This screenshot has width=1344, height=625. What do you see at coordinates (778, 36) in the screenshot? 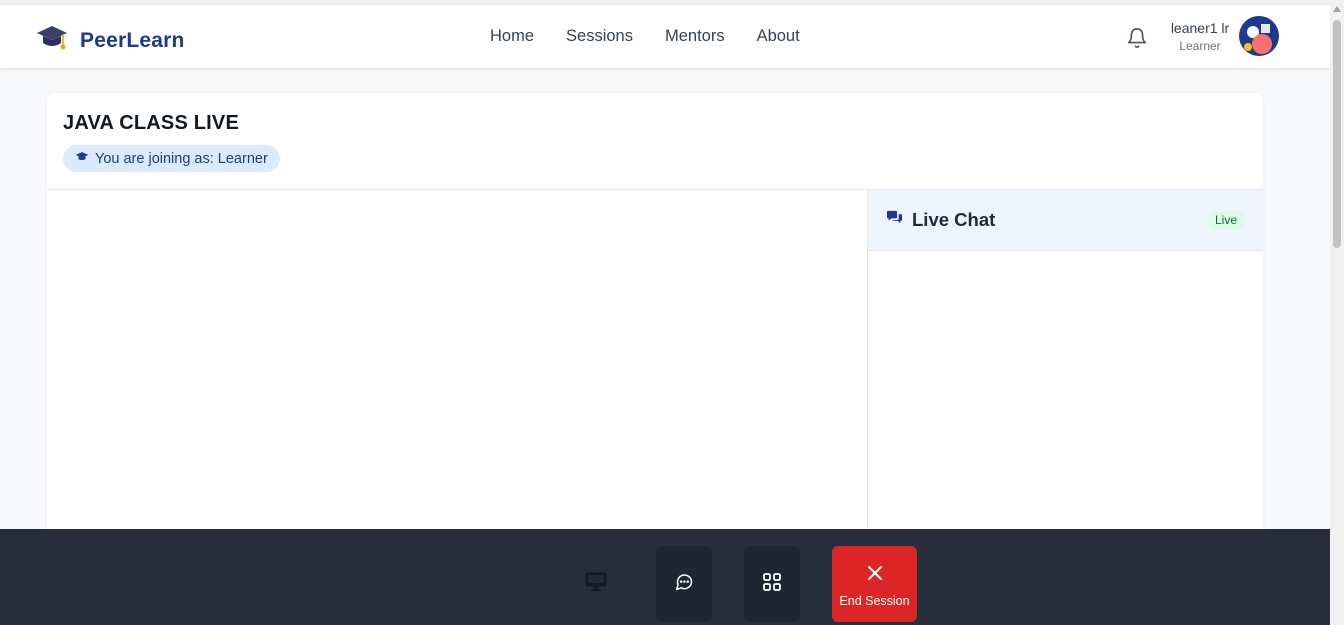
I see `nav-about: About` at bounding box center [778, 36].